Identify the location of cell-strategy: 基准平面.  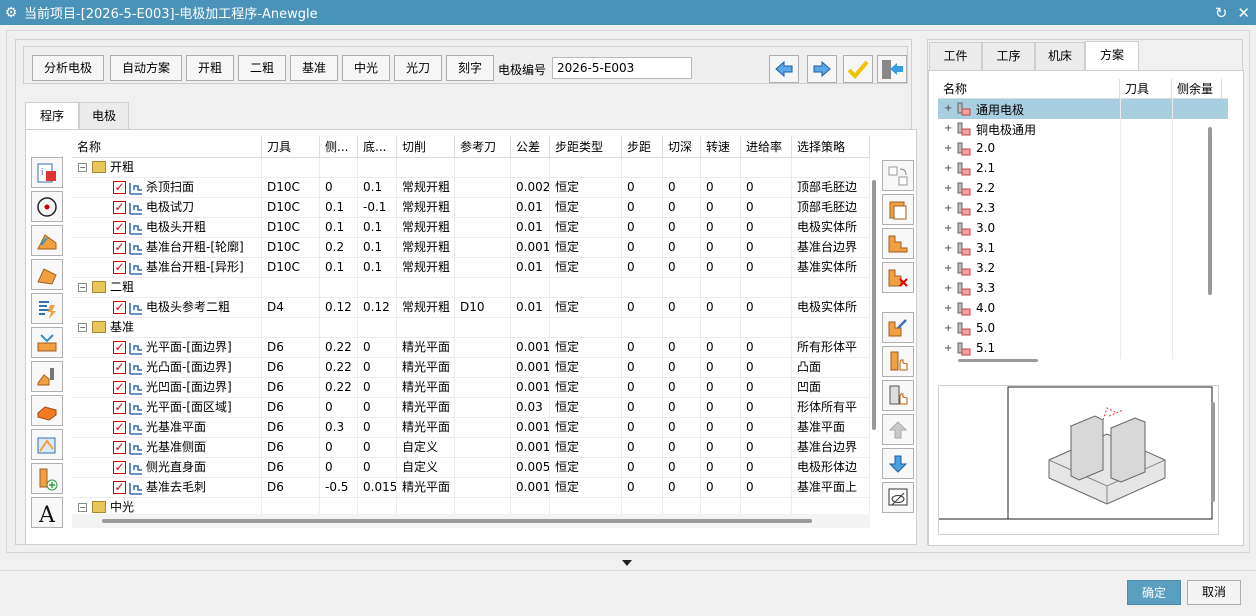
(831, 428).